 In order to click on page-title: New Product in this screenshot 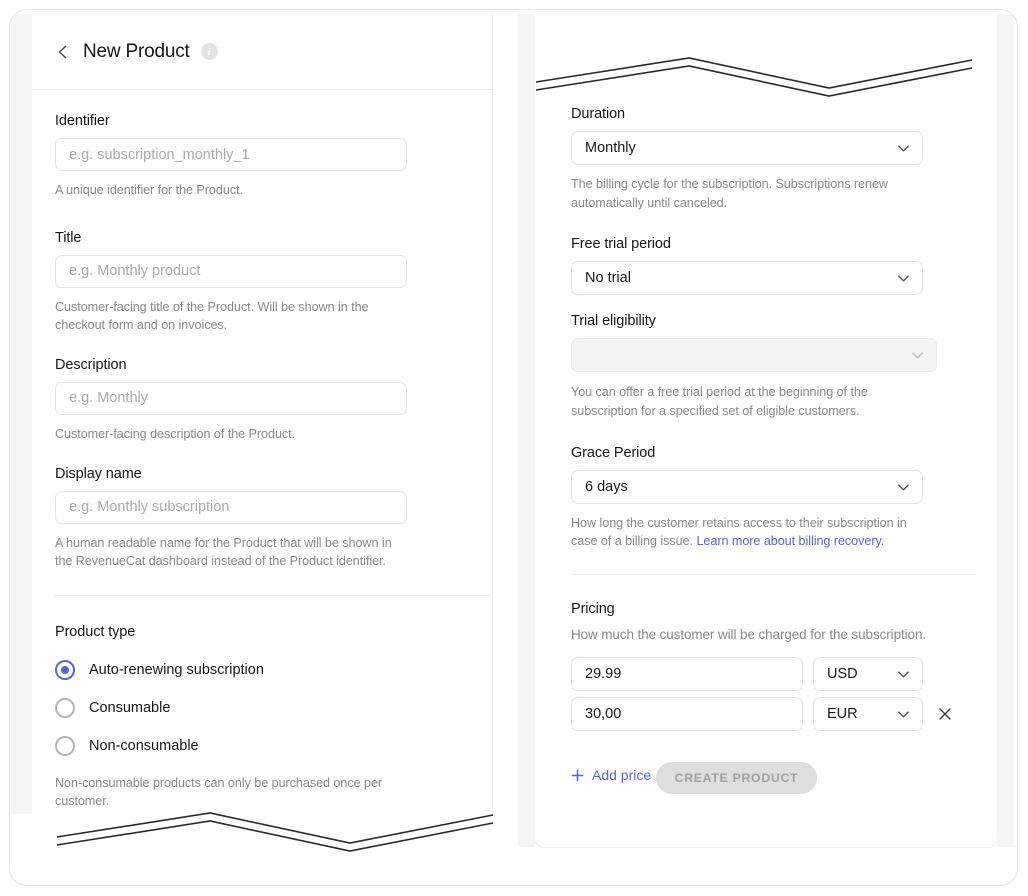, I will do `click(136, 51)`.